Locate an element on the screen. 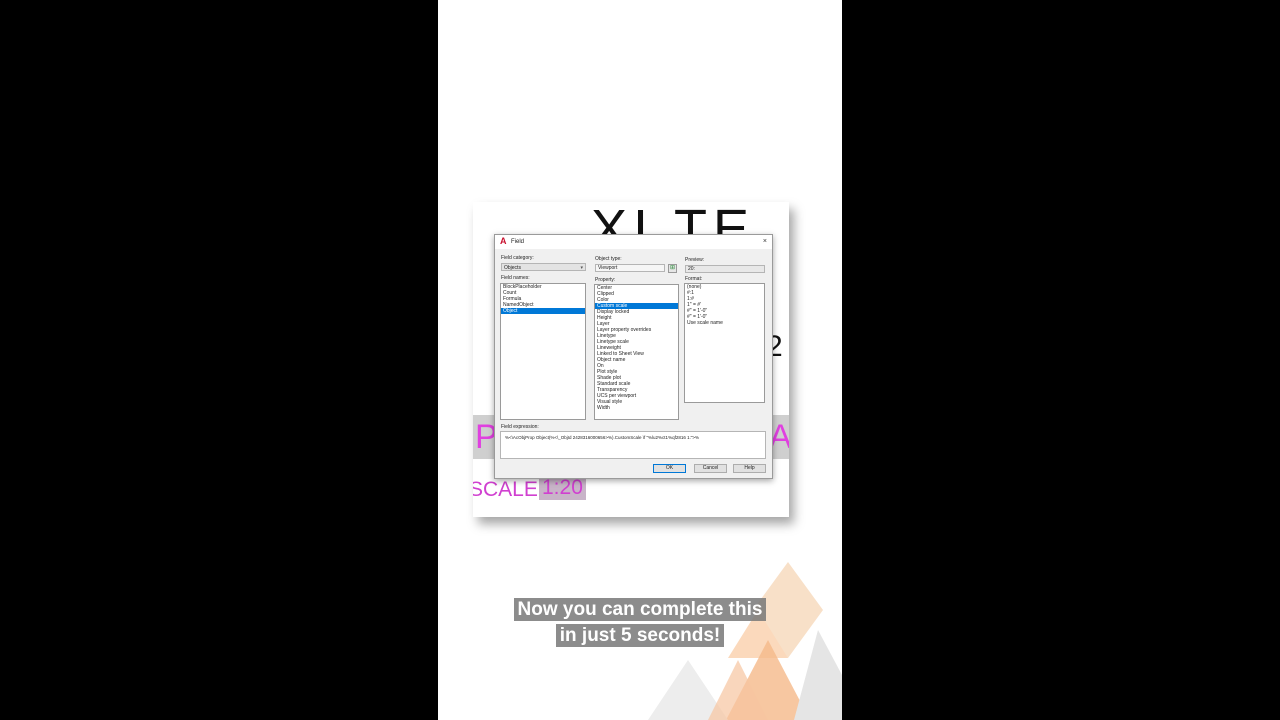  scale-value: 1:20 is located at coordinates (562, 488).